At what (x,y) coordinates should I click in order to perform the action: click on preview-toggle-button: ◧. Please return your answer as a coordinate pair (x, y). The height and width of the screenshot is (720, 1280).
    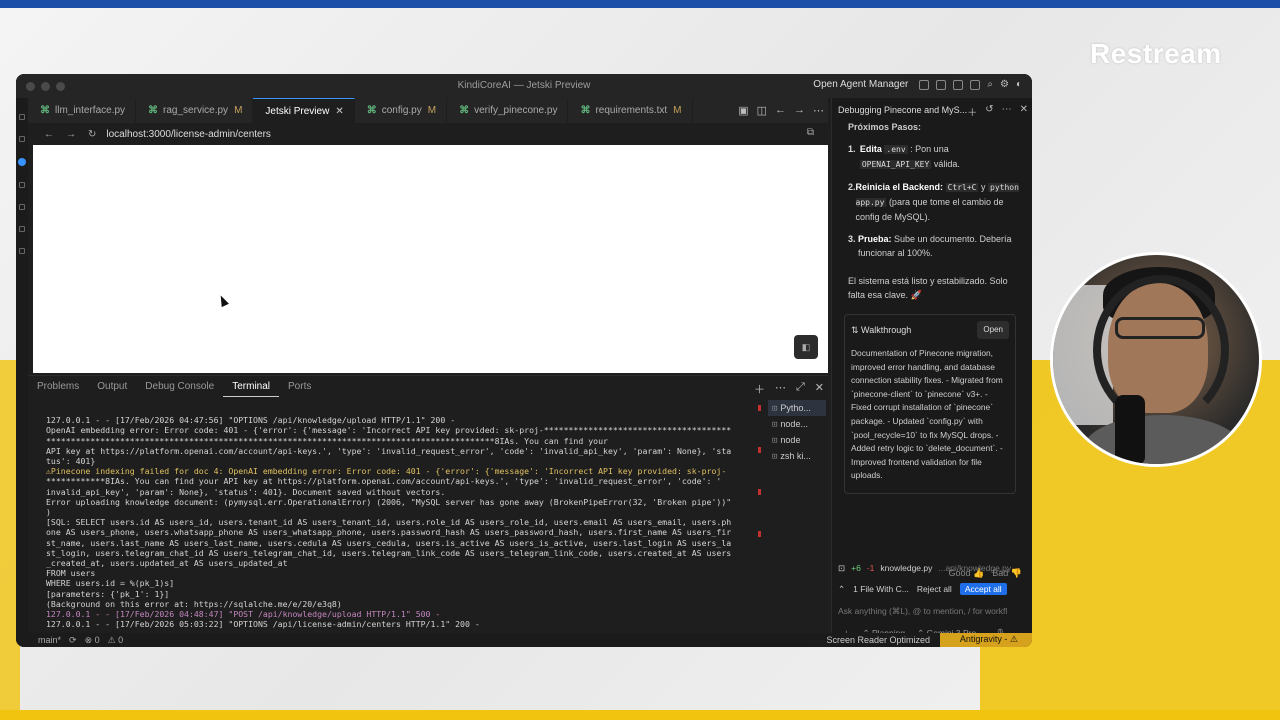
    Looking at the image, I should click on (806, 347).